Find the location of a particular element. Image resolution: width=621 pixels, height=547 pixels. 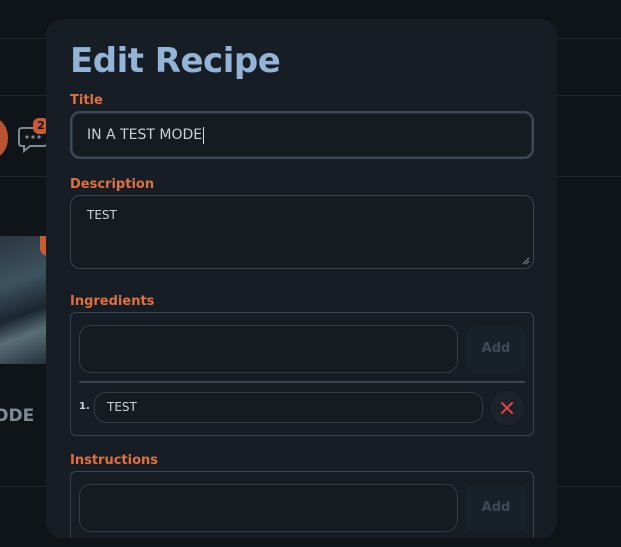

ingredients-divider is located at coordinates (302, 382).